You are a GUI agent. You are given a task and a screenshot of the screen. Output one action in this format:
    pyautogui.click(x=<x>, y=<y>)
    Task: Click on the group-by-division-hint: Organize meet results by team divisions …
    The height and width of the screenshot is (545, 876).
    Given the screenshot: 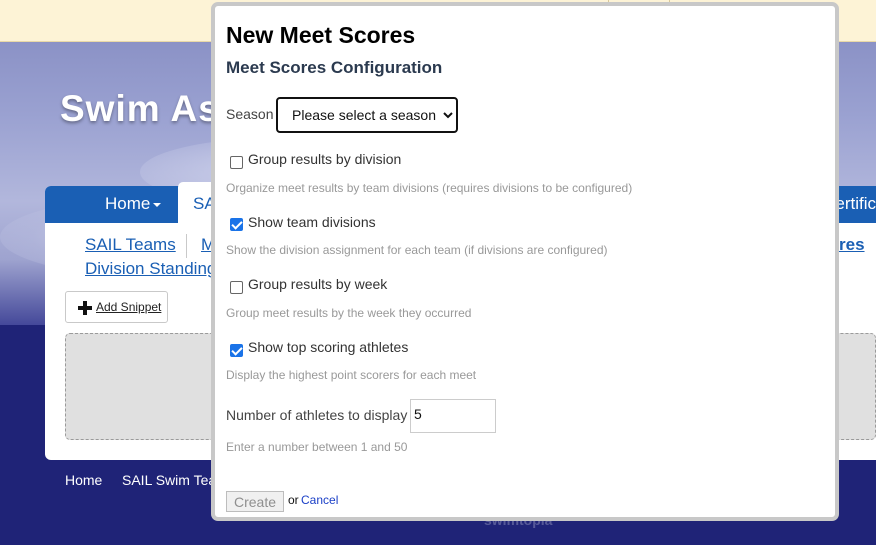 What is the action you would take?
    pyautogui.click(x=429, y=188)
    